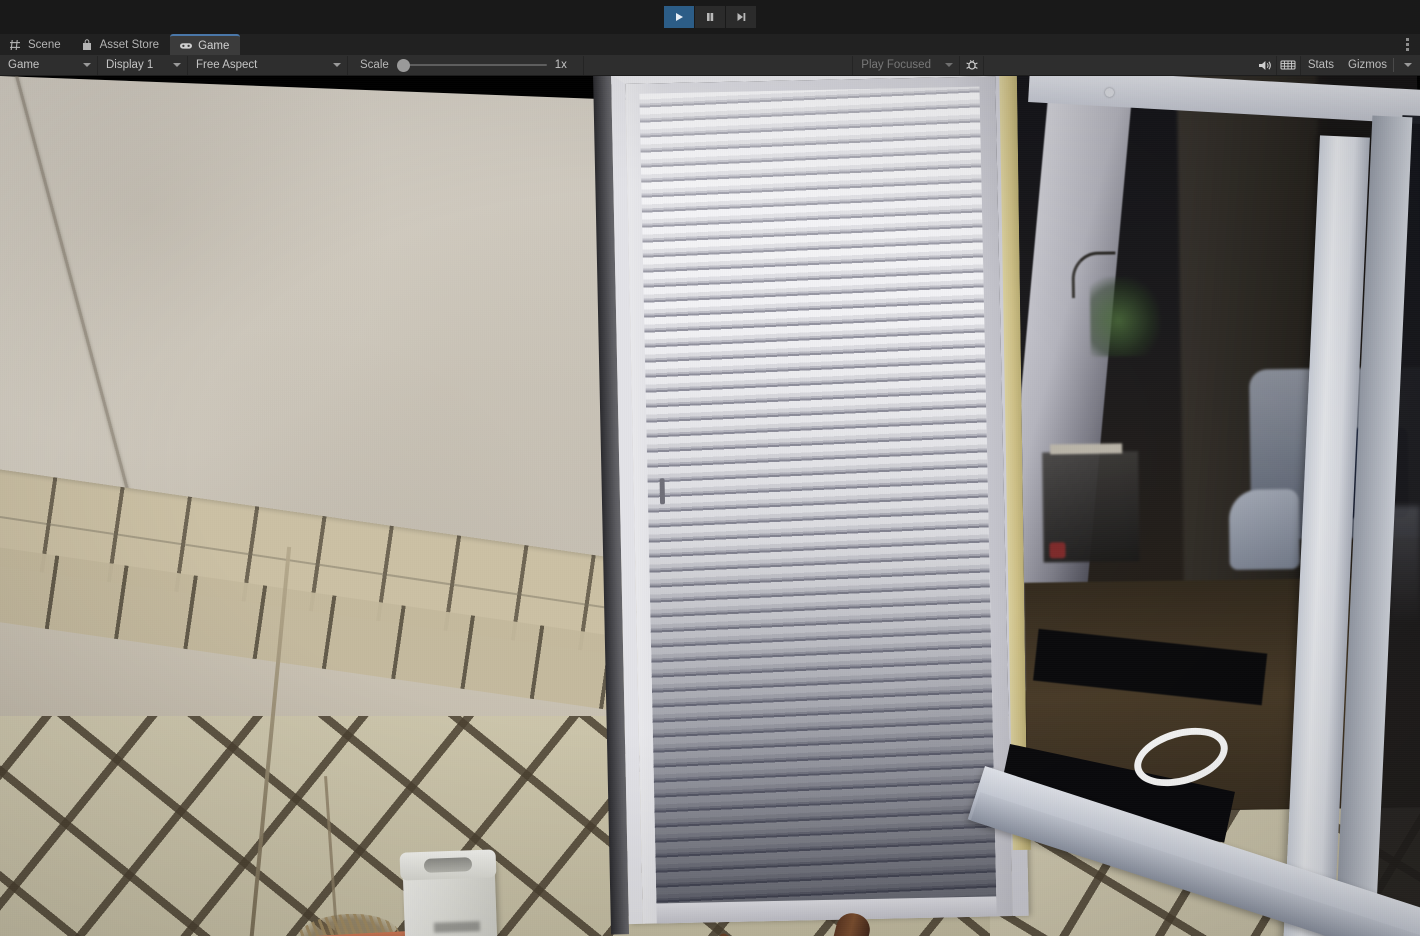 This screenshot has width=1420, height=936. I want to click on scale-control: Scale 1x, so click(466, 65).